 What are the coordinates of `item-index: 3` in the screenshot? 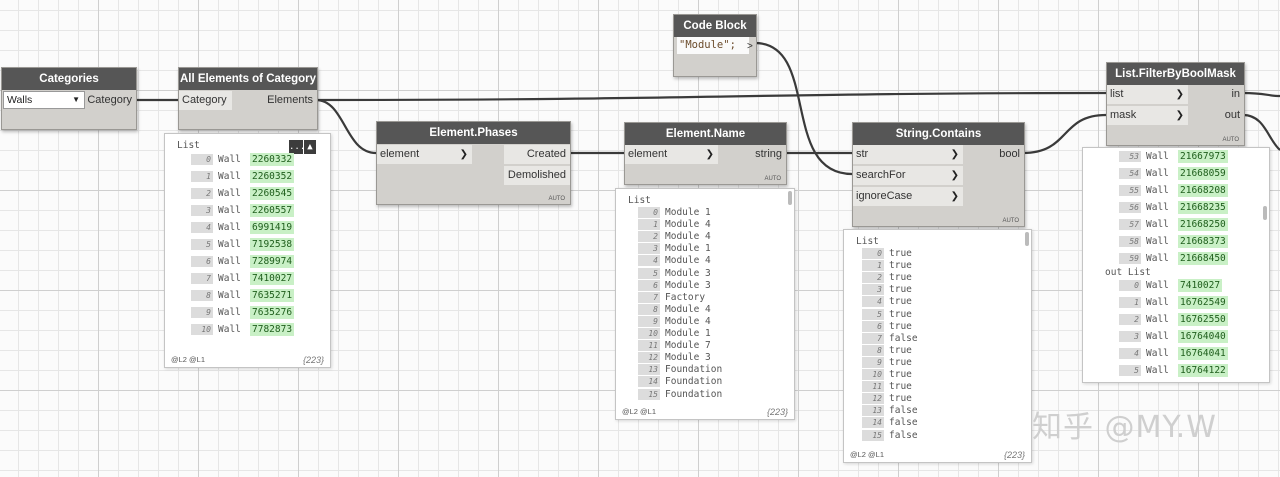 It's located at (202, 210).